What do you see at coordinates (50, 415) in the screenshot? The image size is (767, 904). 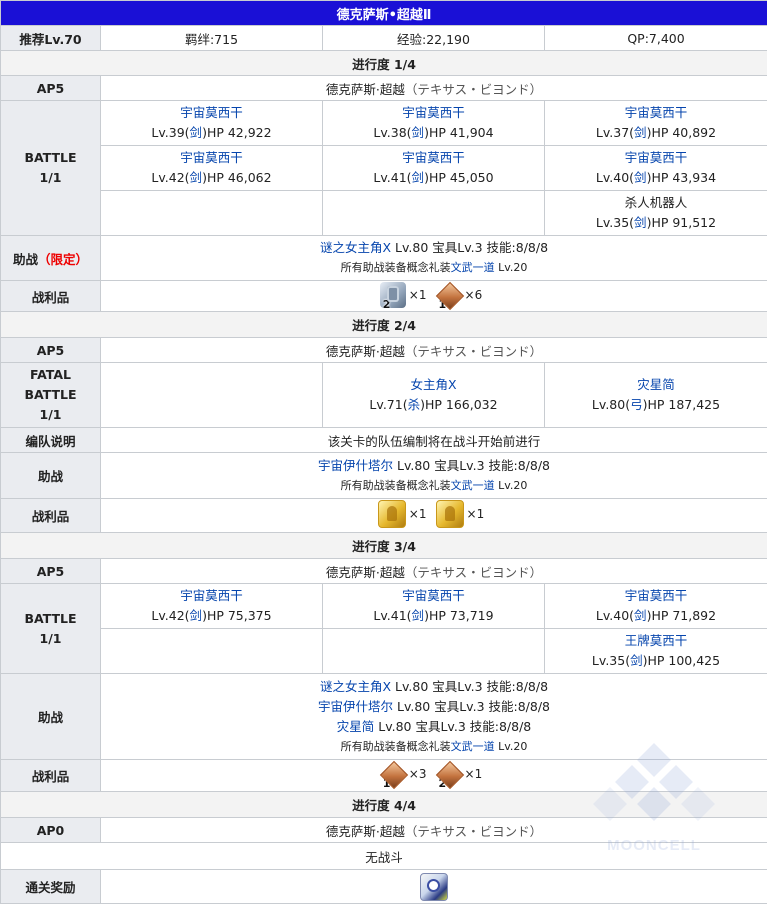 I see `fatal-label-line3: 1/1` at bounding box center [50, 415].